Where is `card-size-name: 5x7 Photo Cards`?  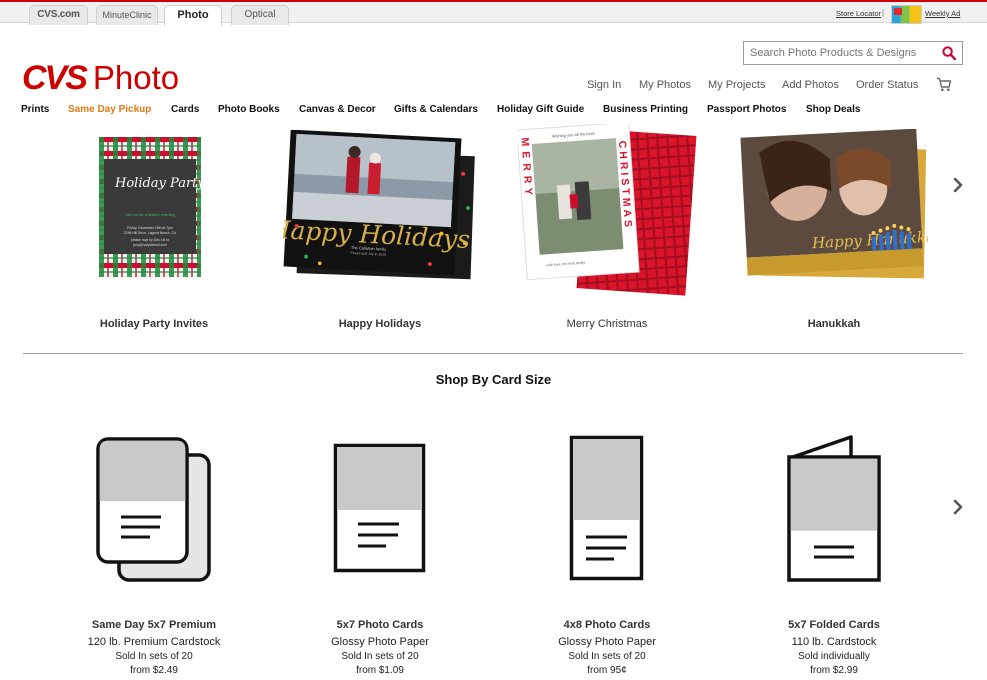 card-size-name: 5x7 Photo Cards is located at coordinates (380, 625).